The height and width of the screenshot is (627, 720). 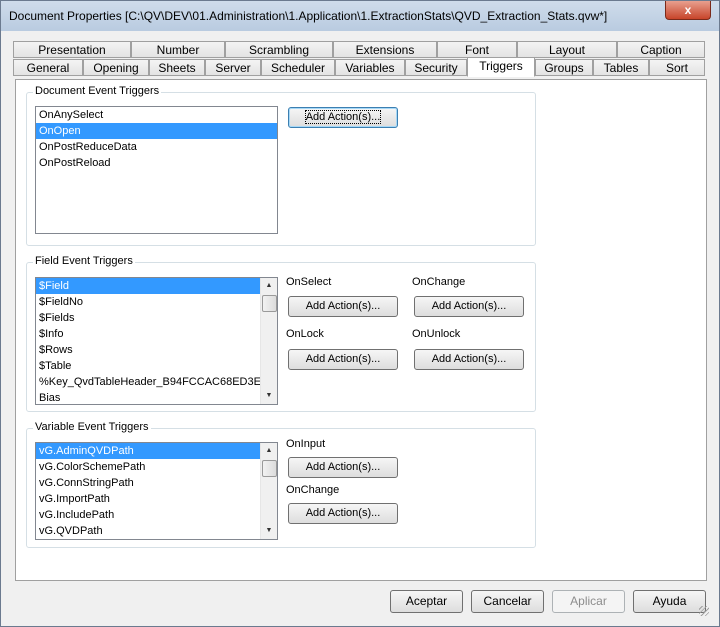 I want to click on list-item: vG.ConnStringPath, so click(x=148, y=483).